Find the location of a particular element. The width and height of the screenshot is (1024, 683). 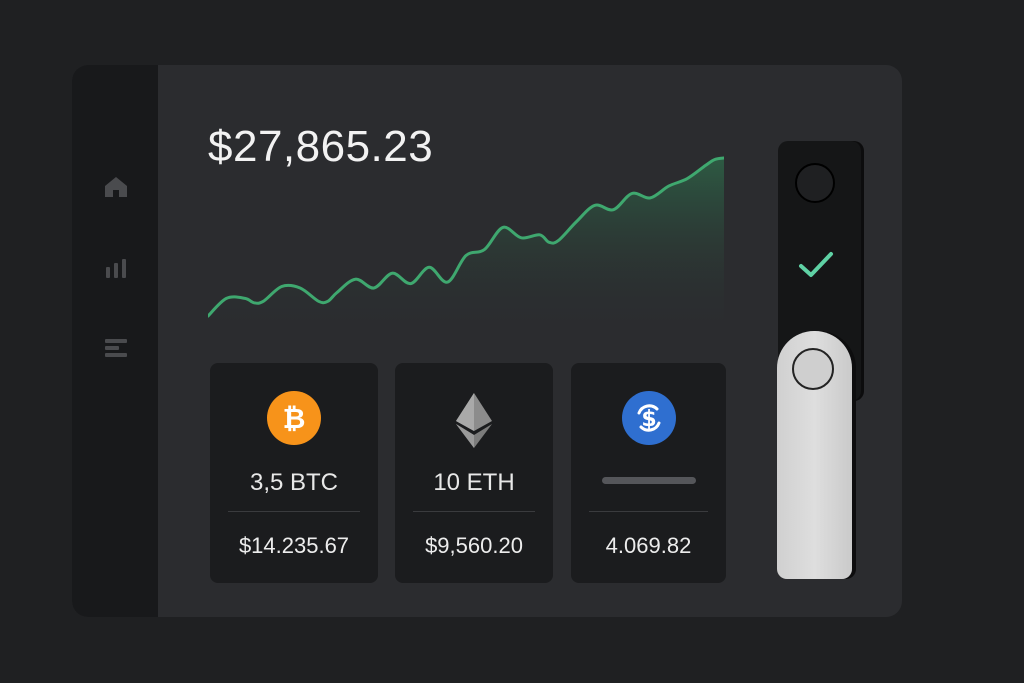

nav-stats is located at coordinates (116, 268).